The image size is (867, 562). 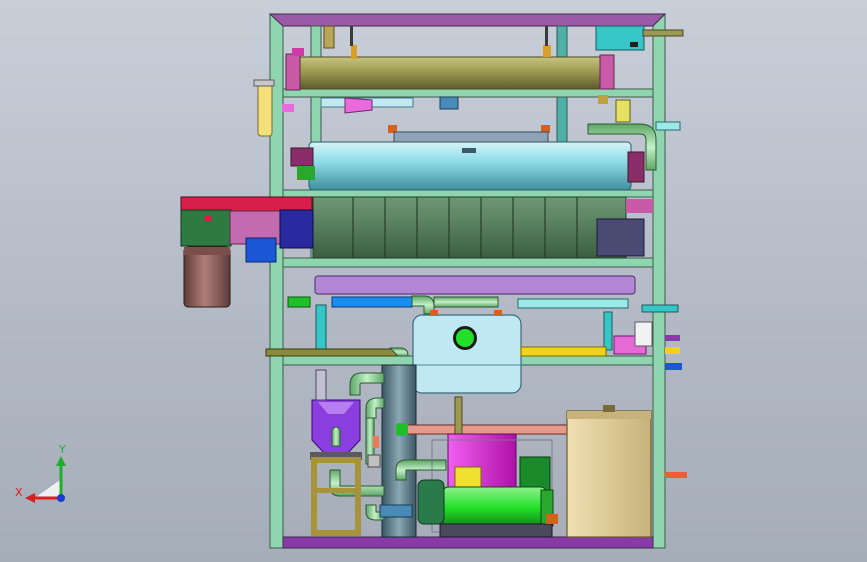 I want to click on pump-top-fitting, so click(x=321, y=385).